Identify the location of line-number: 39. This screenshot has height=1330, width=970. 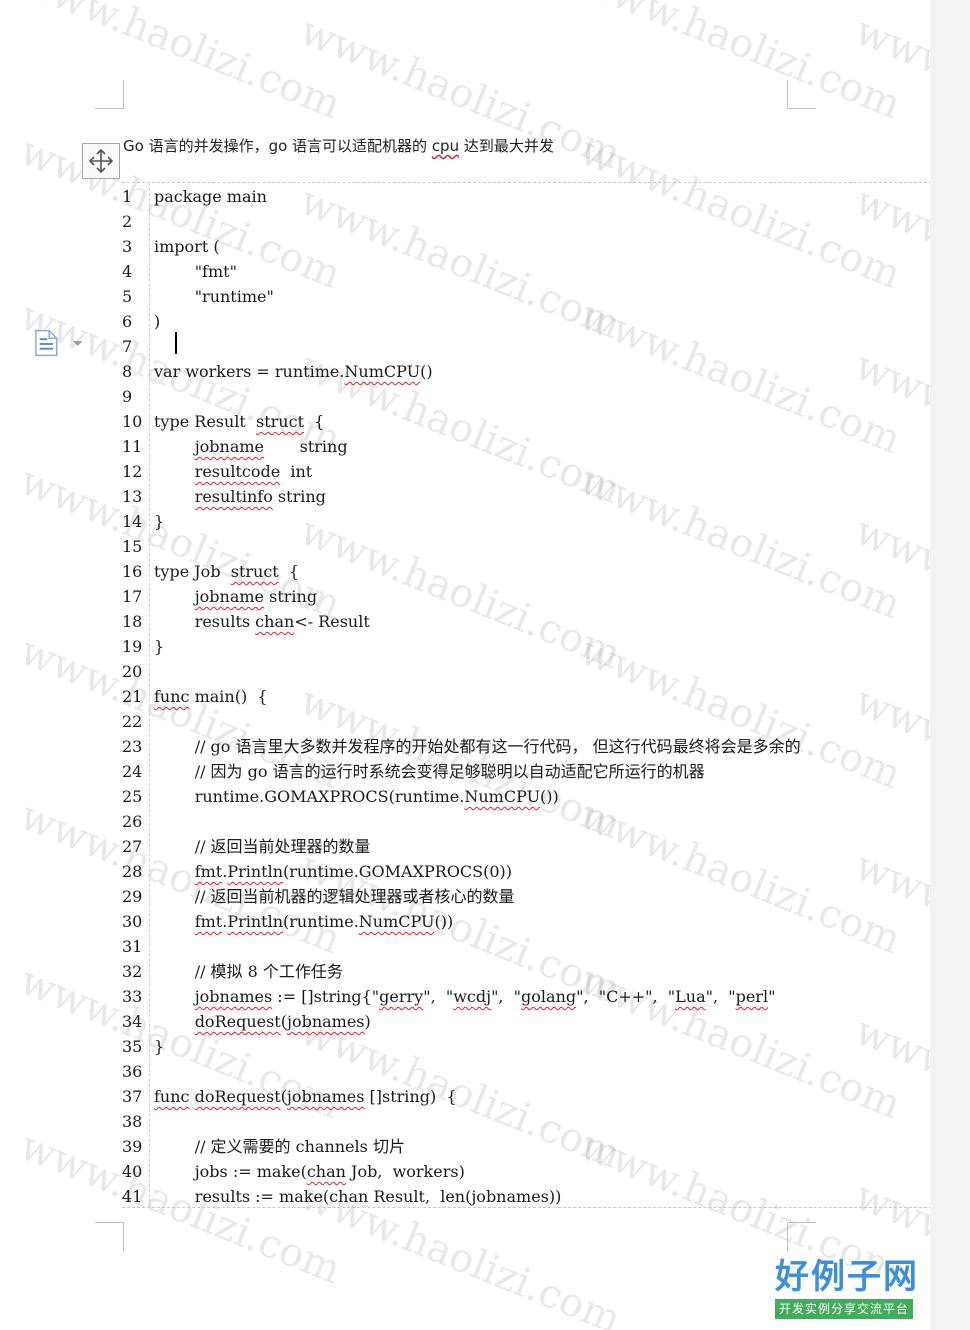
(132, 1146).